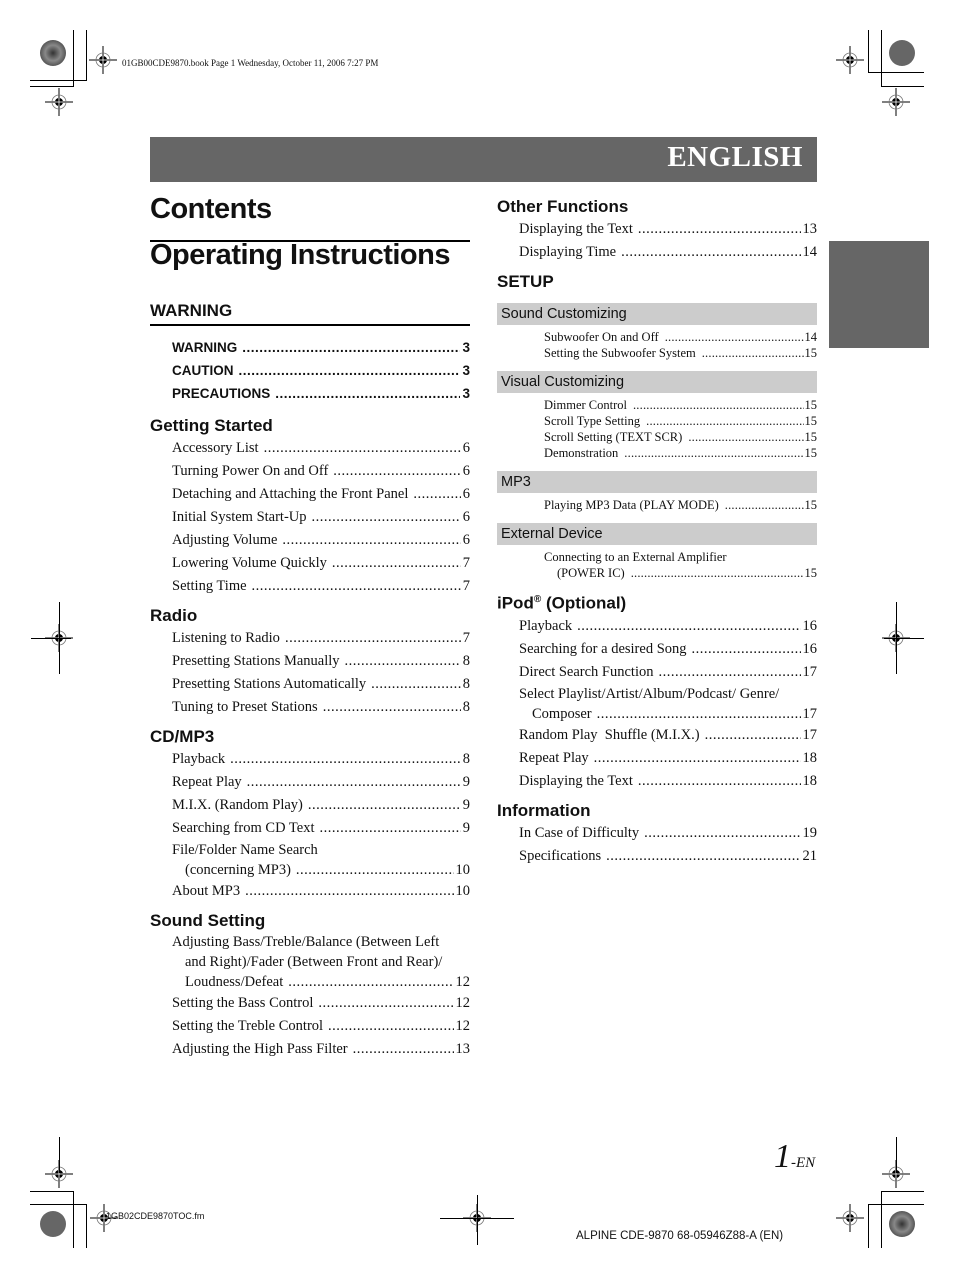 Image resolution: width=954 pixels, height=1278 pixels. Describe the element at coordinates (310, 347) in the screenshot. I see `toc-entry: WARNING3` at that location.